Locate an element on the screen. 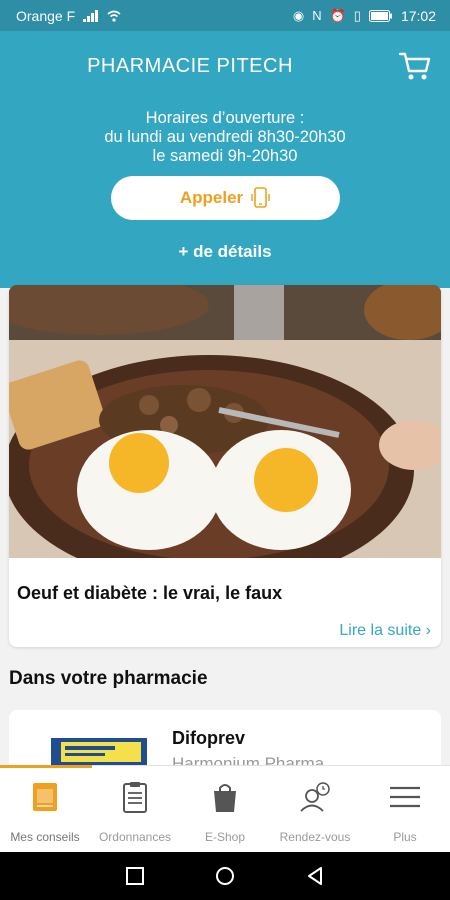 This screenshot has height=900, width=450. tab-label: E-Shop is located at coordinates (225, 837).